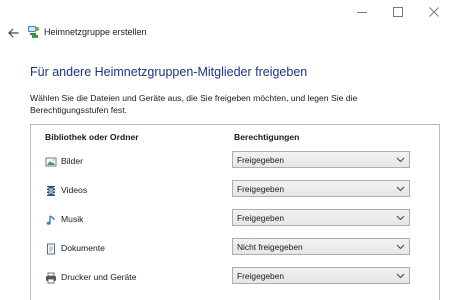 The height and width of the screenshot is (300, 450). What do you see at coordinates (51, 190) in the screenshot?
I see `videos-icon` at bounding box center [51, 190].